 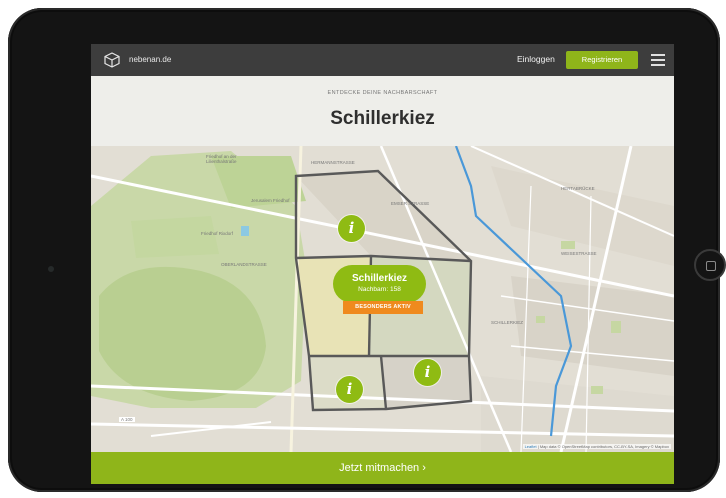 I want to click on map-label: Friedhof Rixdorf, so click(x=217, y=233).